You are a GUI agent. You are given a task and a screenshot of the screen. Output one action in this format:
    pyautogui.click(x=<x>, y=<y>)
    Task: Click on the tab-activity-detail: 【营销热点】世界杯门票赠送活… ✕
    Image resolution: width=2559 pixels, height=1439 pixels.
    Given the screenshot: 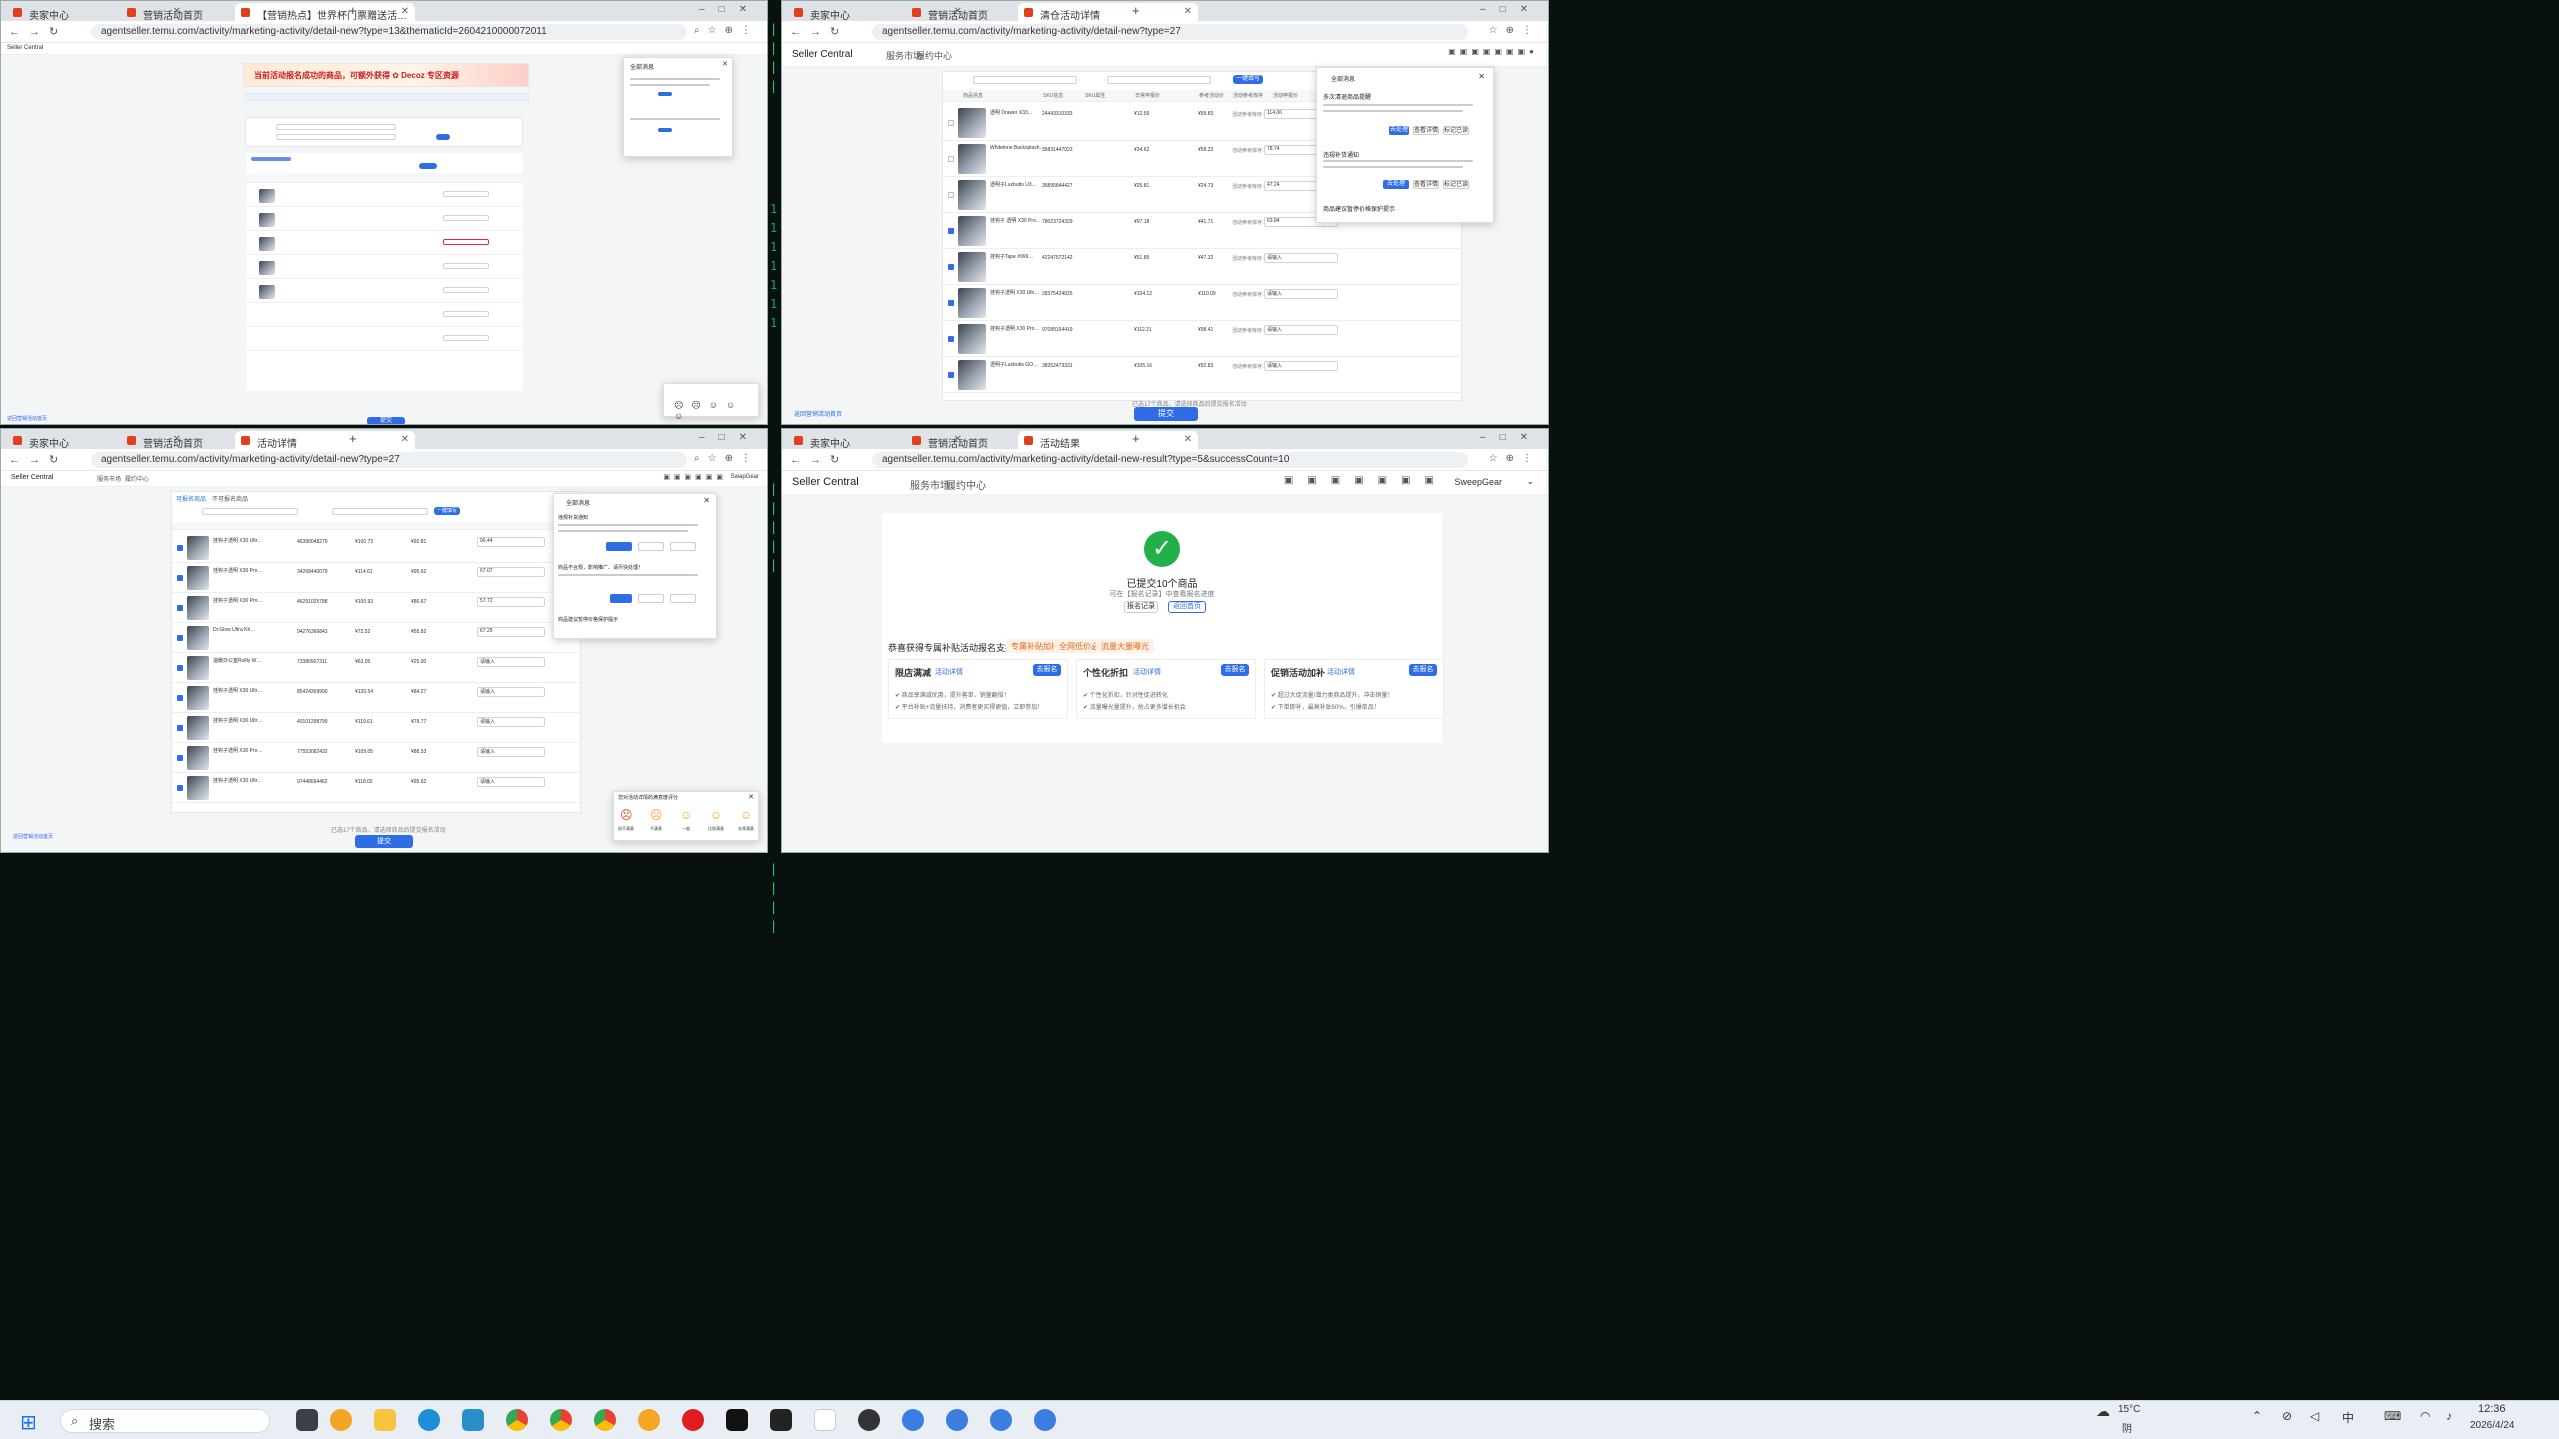 What is the action you would take?
    pyautogui.click(x=325, y=12)
    